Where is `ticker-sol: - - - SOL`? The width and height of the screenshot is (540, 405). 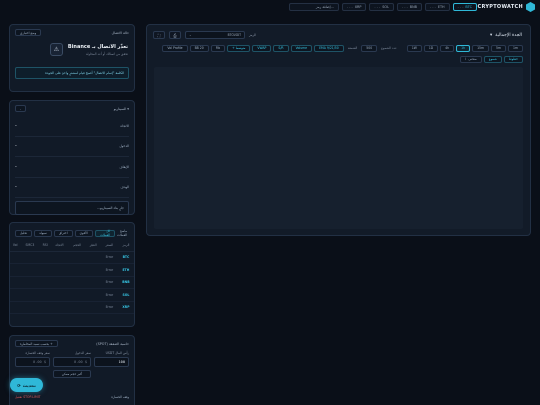 ticker-sol: - - - SOL is located at coordinates (381, 7).